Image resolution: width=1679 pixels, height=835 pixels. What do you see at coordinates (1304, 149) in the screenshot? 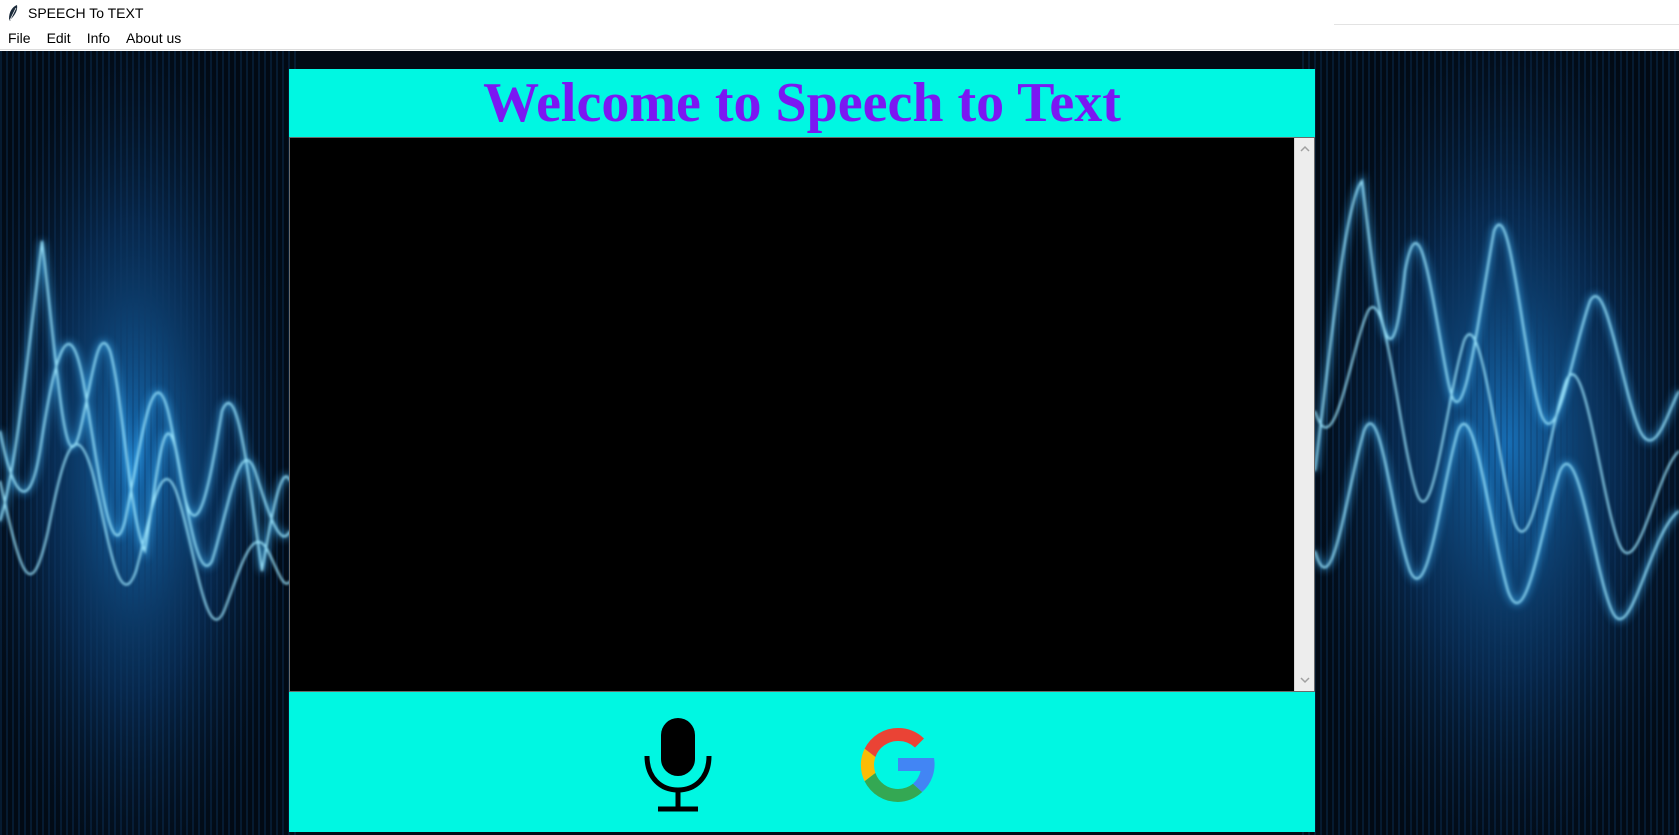
I see `scroll-up-arrow-icon` at bounding box center [1304, 149].